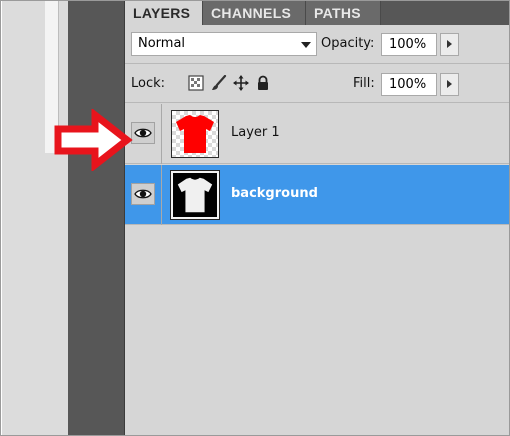  What do you see at coordinates (148, 83) in the screenshot?
I see `lock-label: Lock:` at bounding box center [148, 83].